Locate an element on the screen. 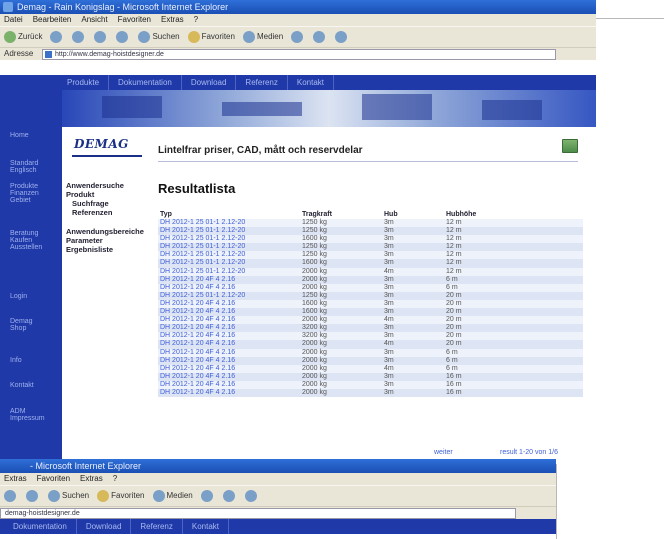 This screenshot has width=664, height=539. favorites-button: Favoriten is located at coordinates (121, 496).